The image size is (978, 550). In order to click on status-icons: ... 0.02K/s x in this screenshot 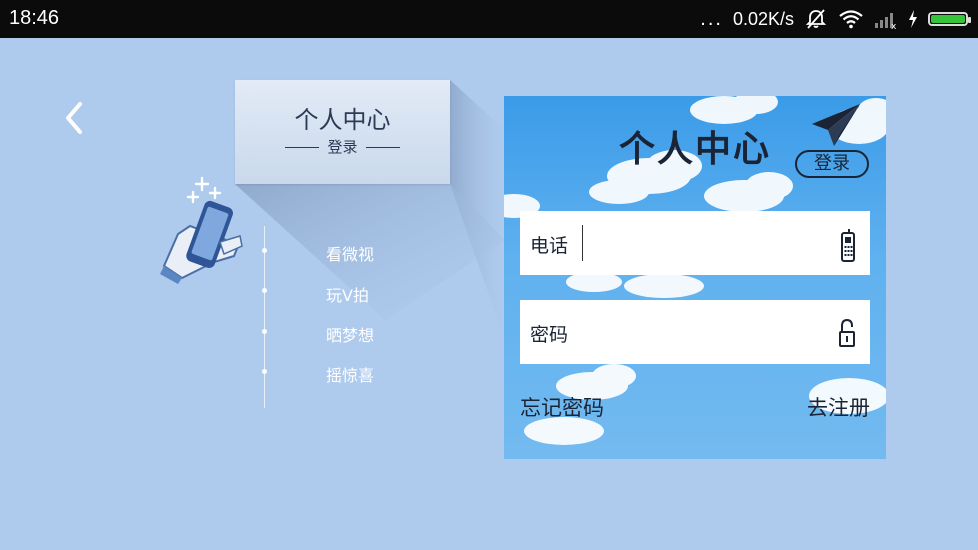, I will do `click(835, 19)`.